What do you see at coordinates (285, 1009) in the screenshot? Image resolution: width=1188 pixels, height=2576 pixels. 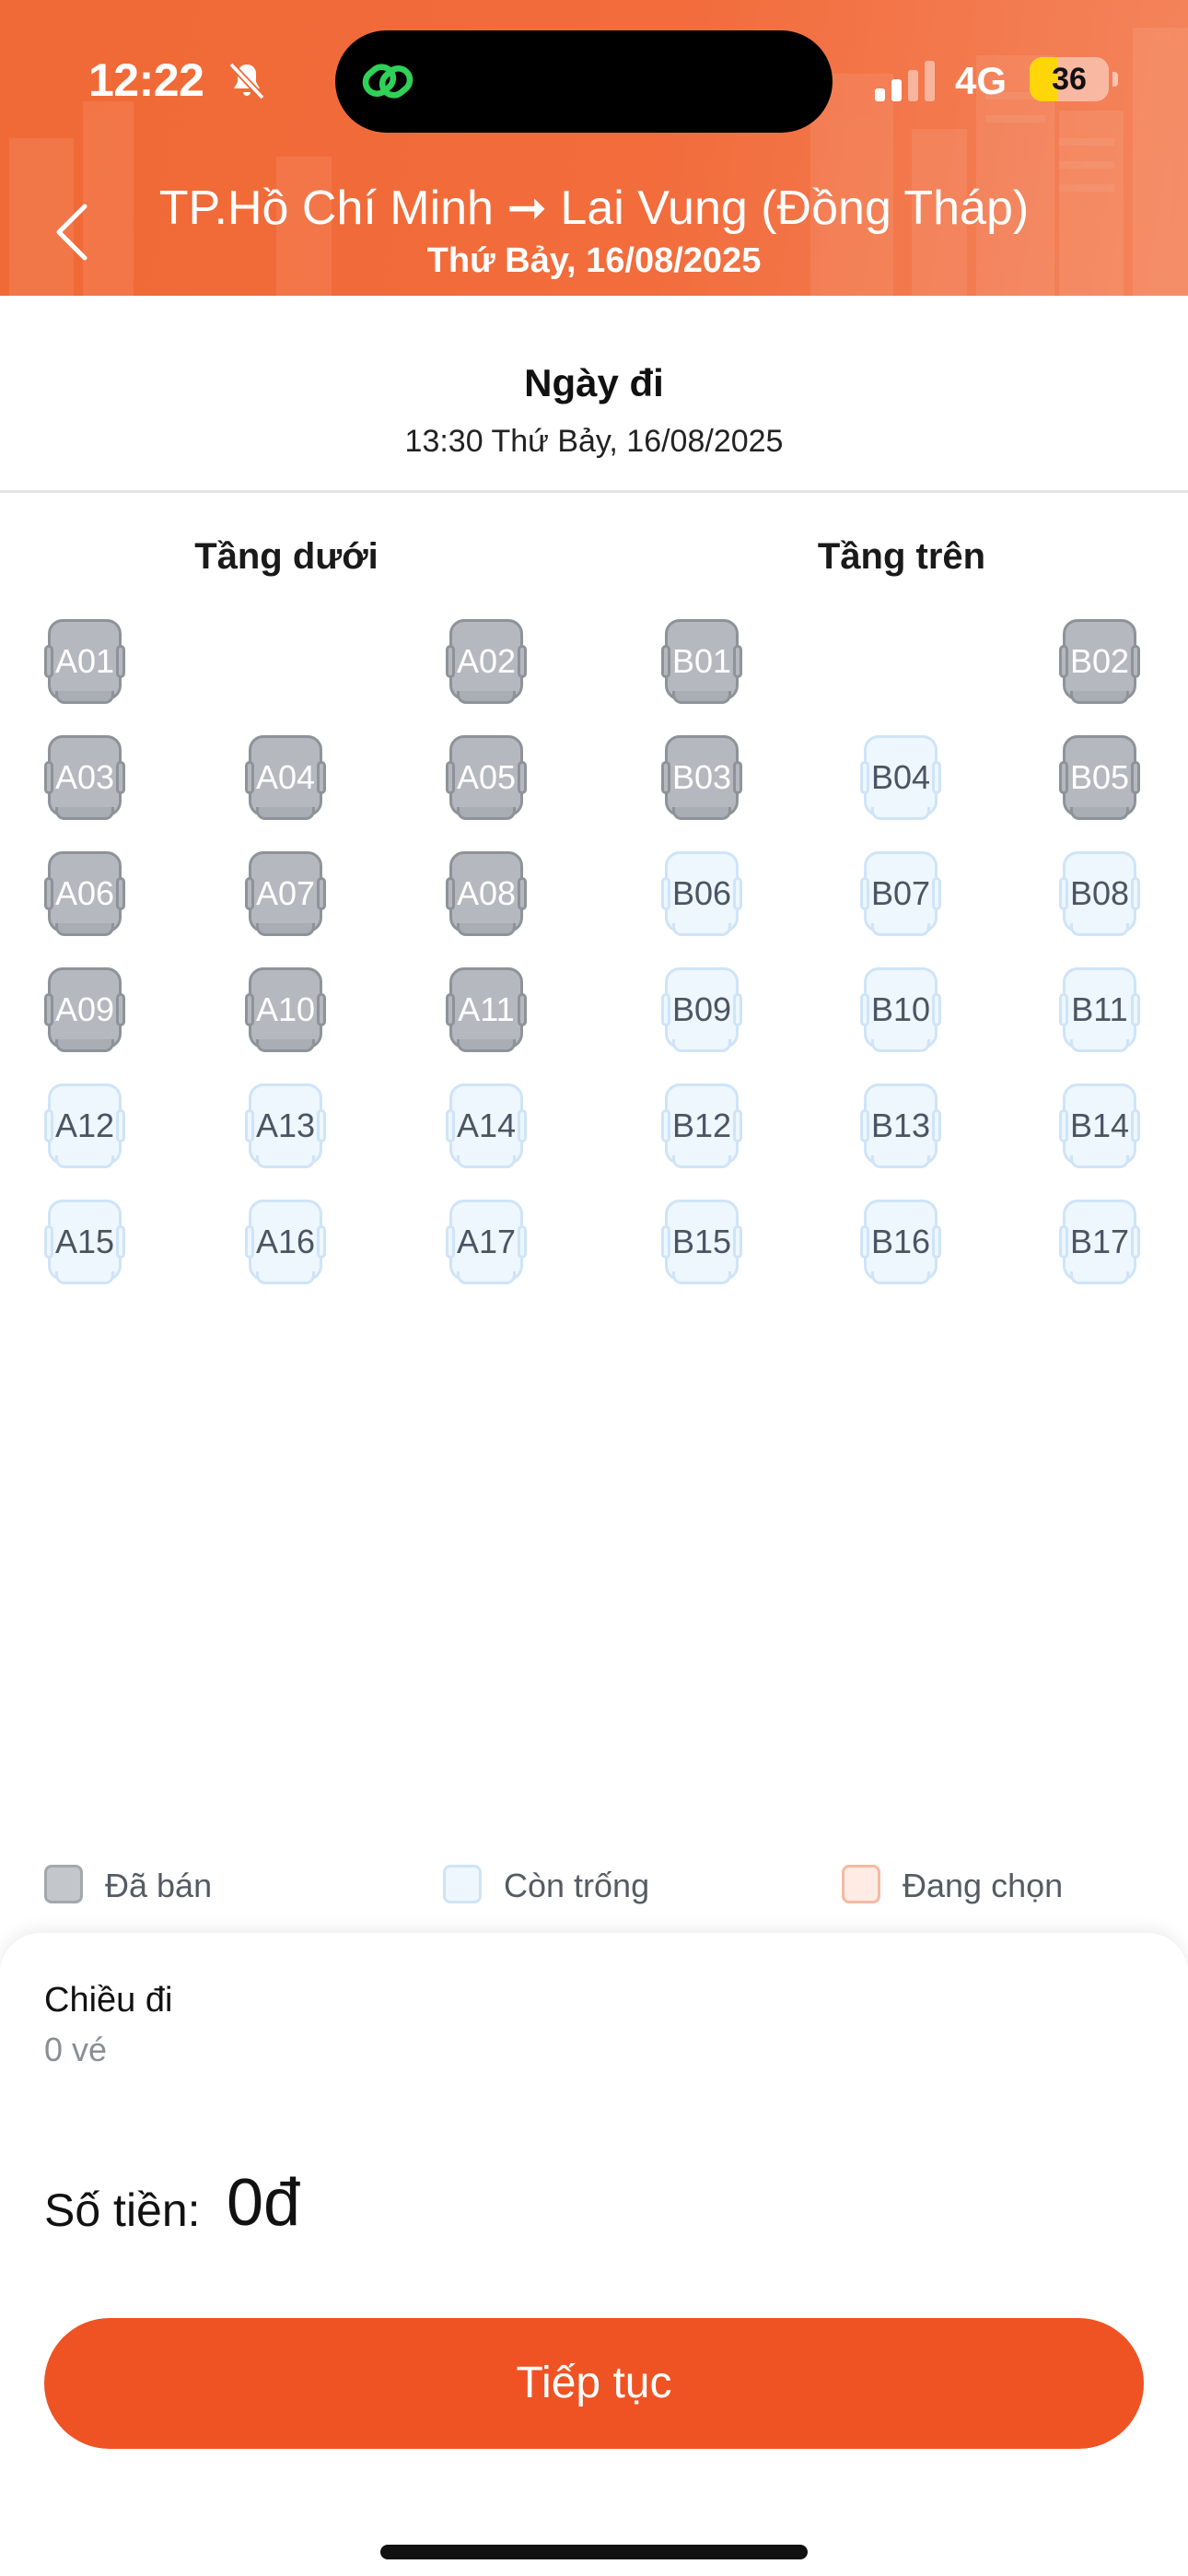 I see `seat-label: A10` at bounding box center [285, 1009].